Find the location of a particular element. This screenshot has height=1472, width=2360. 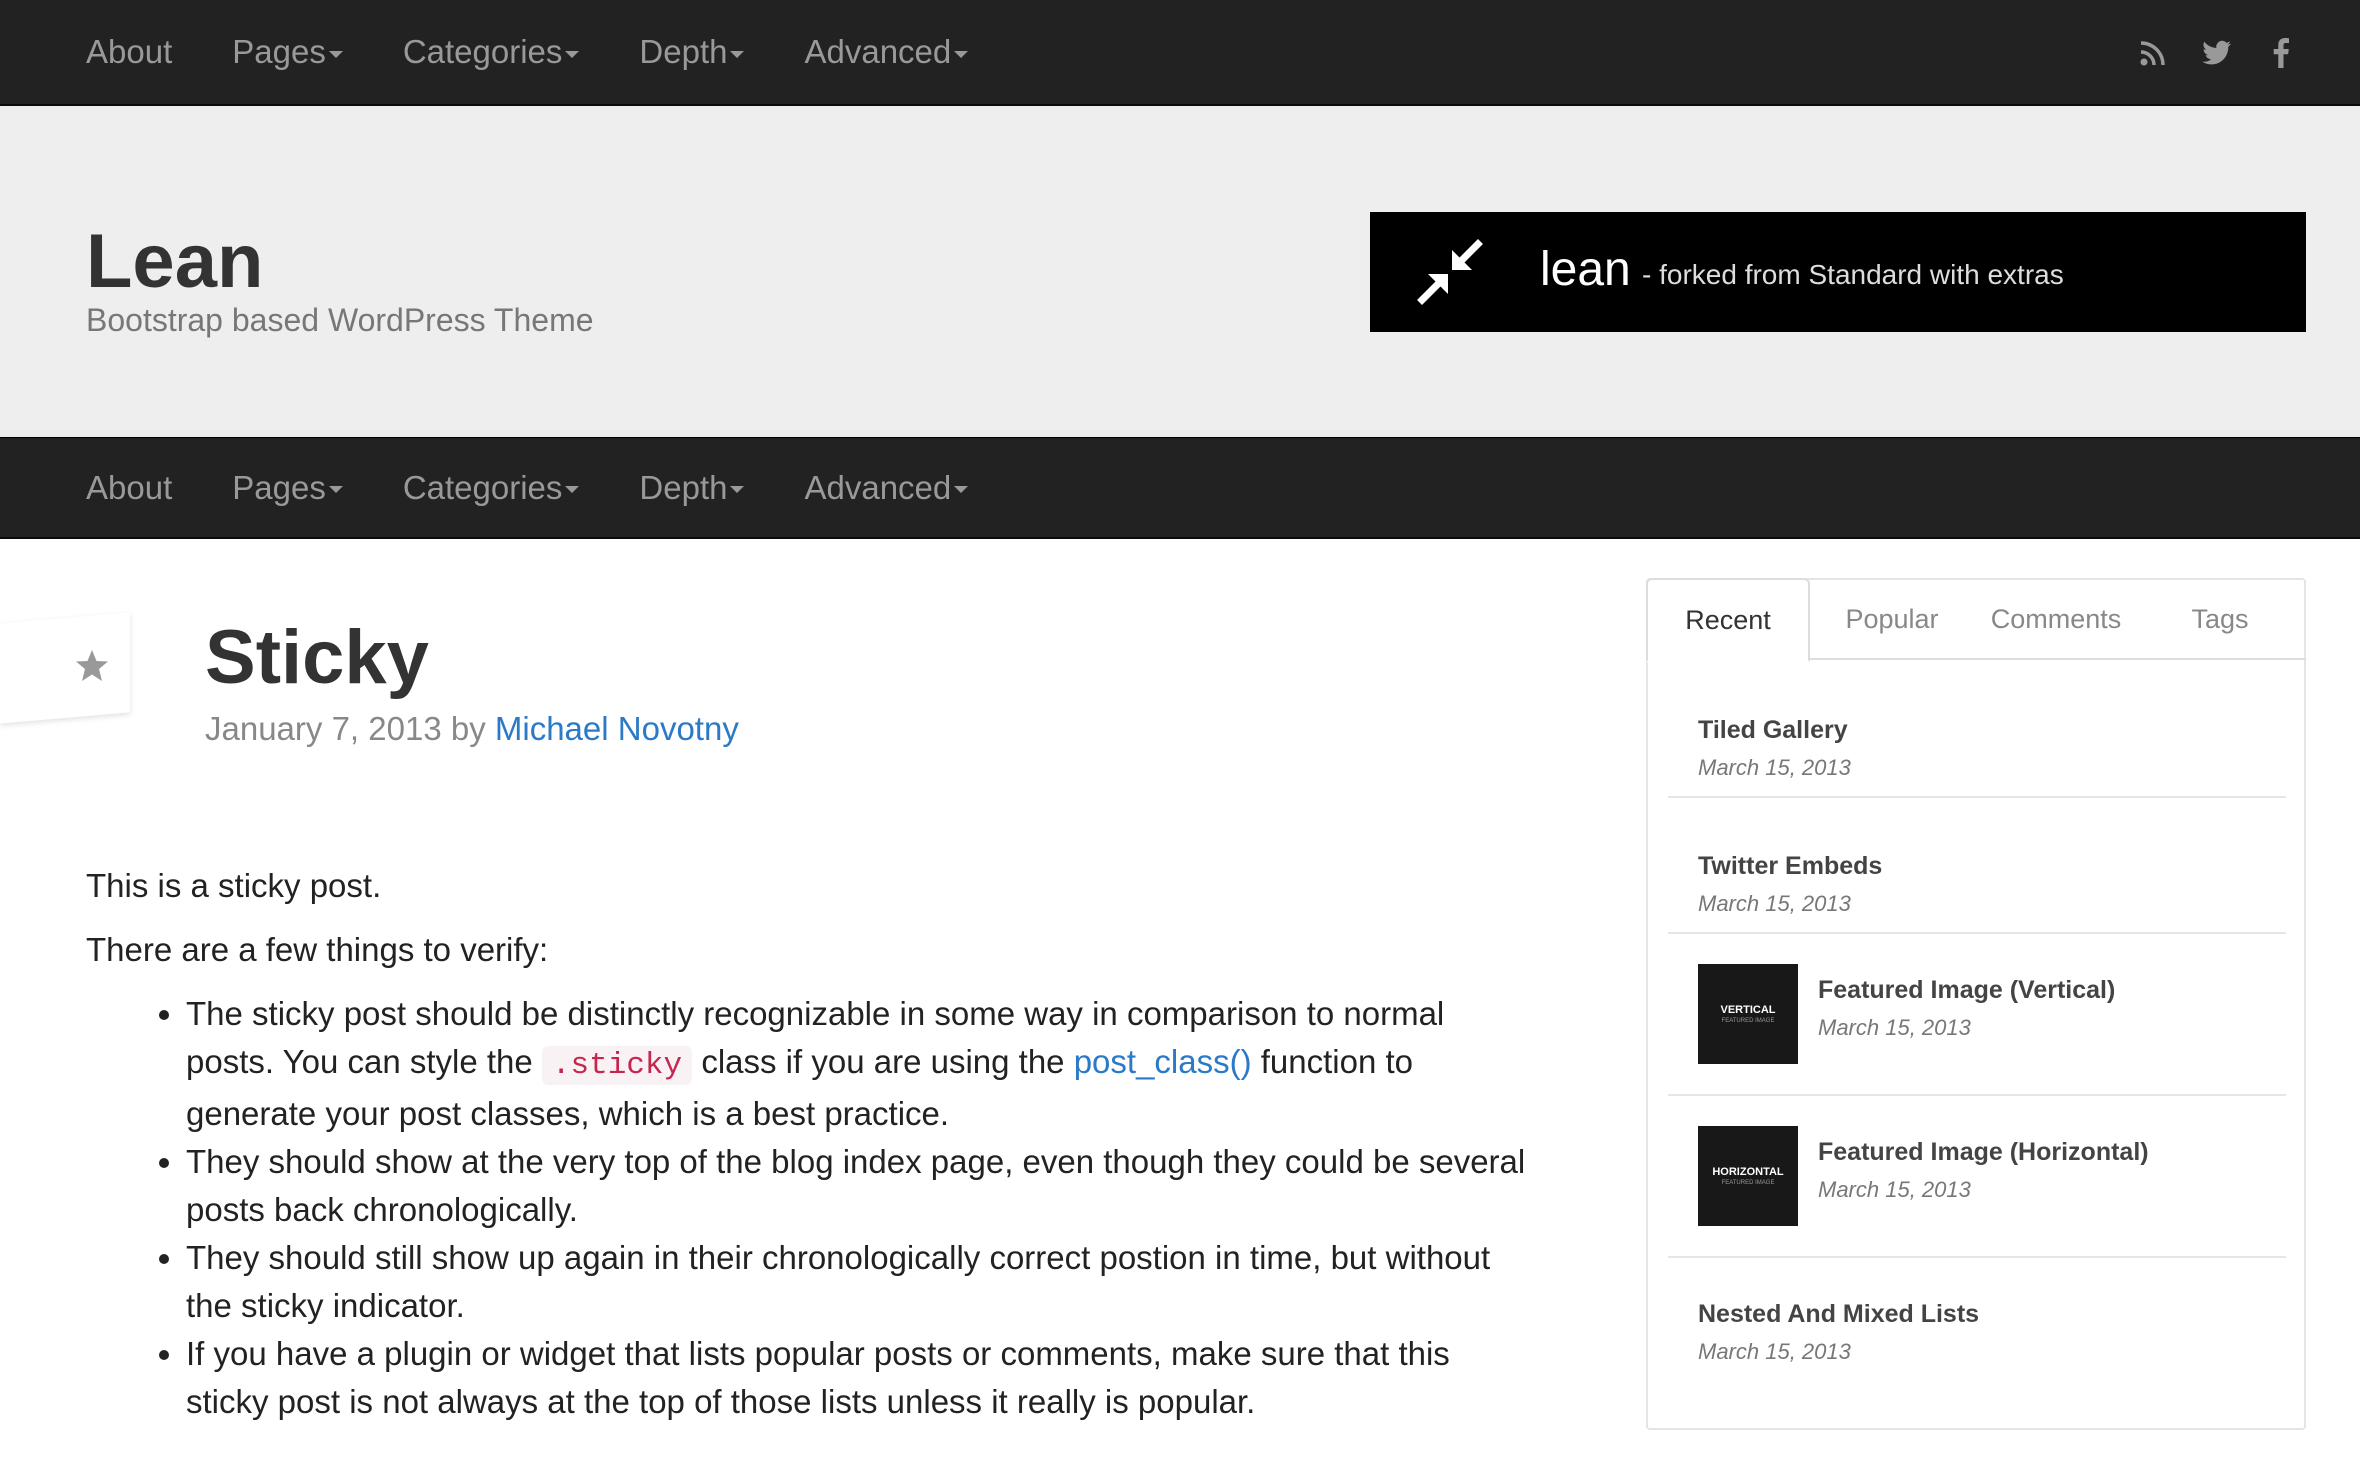

post-lead: There are a few things to verify: is located at coordinates (317, 949).